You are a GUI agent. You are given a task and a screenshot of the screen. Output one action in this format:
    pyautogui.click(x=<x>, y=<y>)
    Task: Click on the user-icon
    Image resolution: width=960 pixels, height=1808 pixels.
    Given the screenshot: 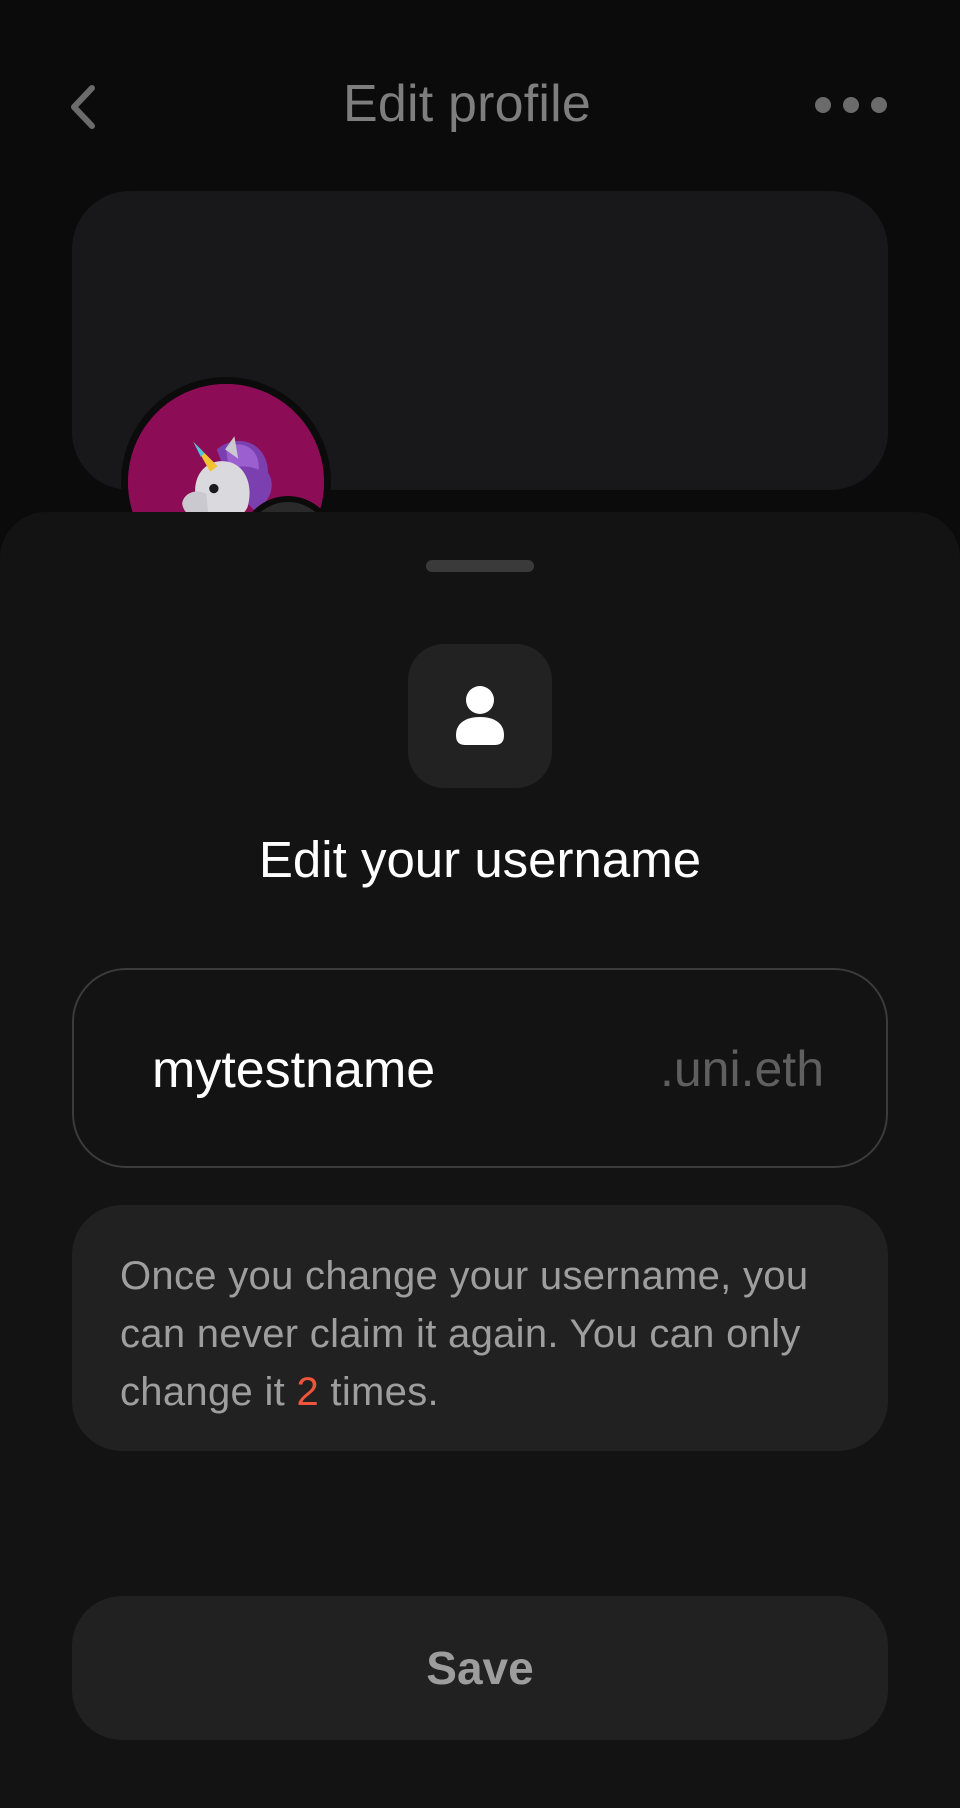 What is the action you would take?
    pyautogui.click(x=480, y=715)
    